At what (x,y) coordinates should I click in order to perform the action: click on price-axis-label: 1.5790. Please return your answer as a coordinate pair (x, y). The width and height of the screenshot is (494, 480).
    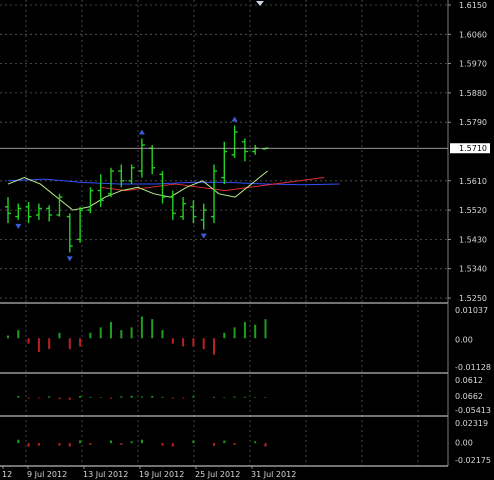
    Looking at the image, I should click on (473, 122).